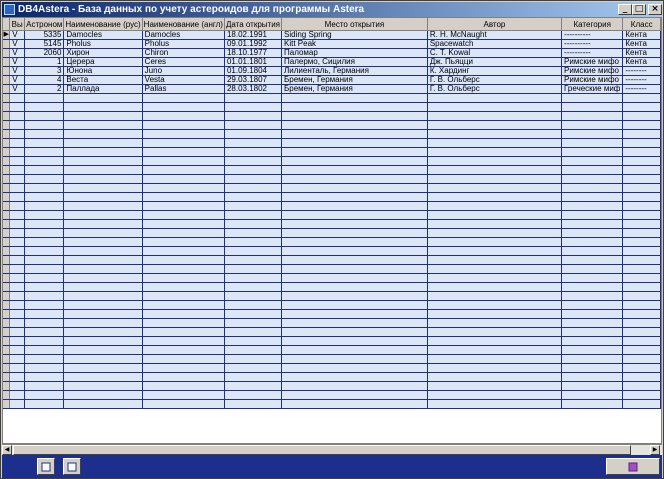  What do you see at coordinates (322, 450) in the screenshot?
I see `scroll-thumb` at bounding box center [322, 450].